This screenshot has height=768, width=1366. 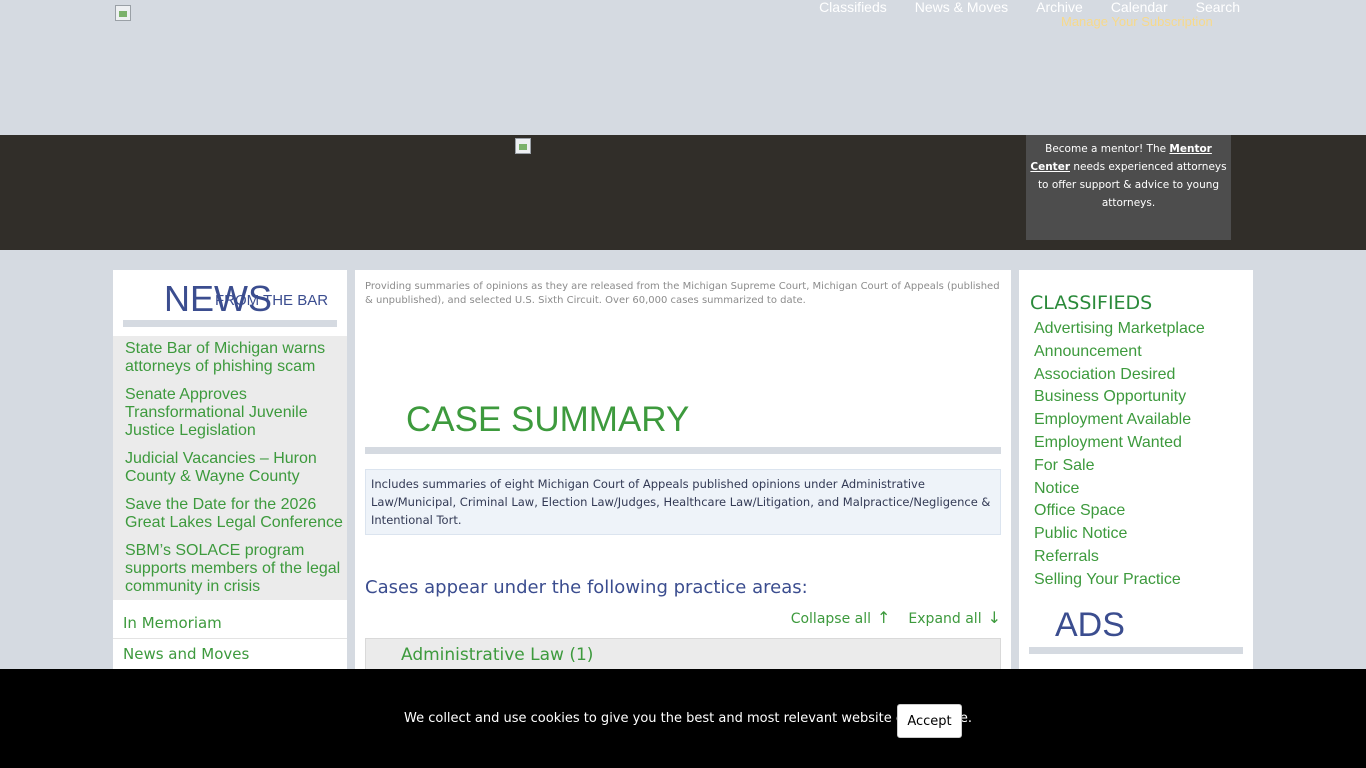 I want to click on ads-heading: ADS, so click(x=1090, y=625).